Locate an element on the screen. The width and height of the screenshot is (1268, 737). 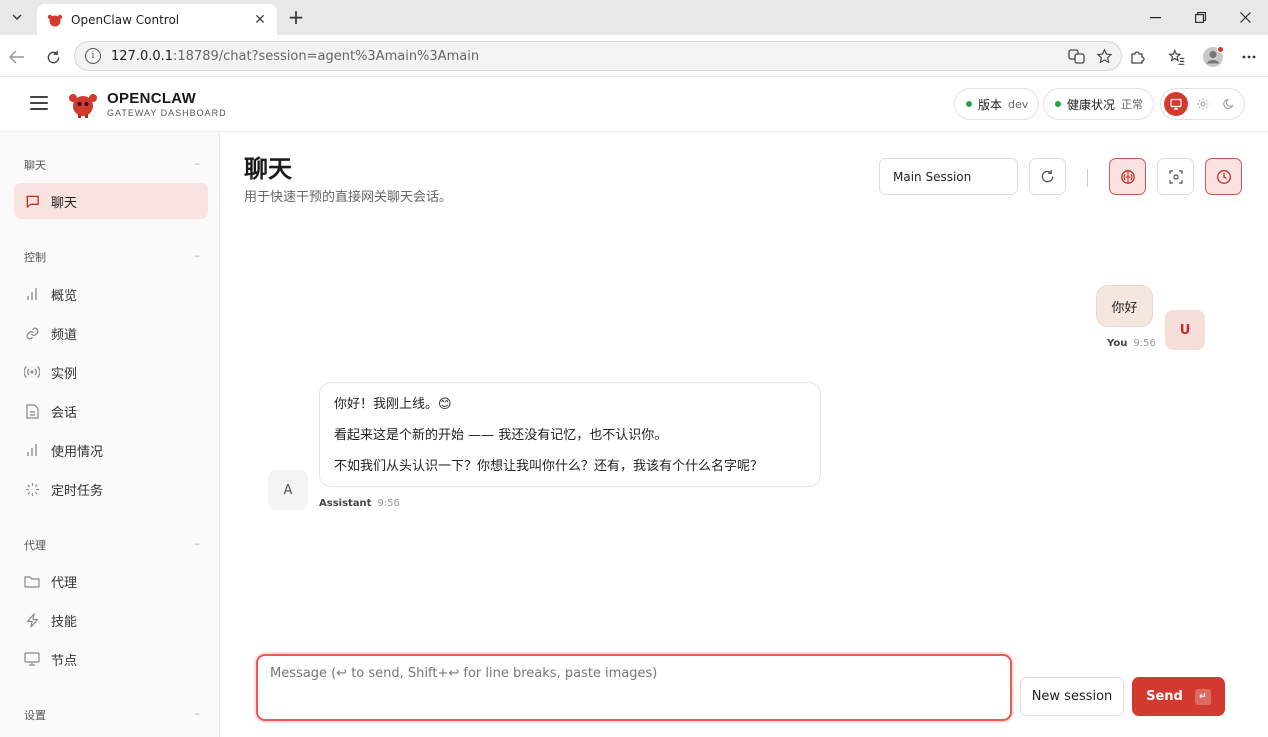
assistant-avatar: A is located at coordinates (288, 490).